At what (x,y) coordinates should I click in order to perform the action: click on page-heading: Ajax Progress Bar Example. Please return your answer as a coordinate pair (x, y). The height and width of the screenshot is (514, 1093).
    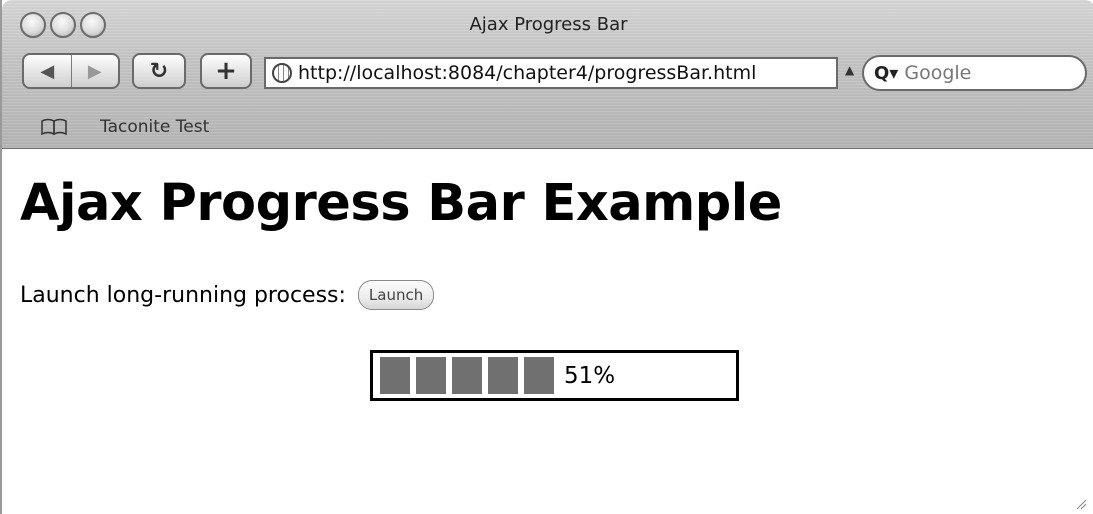
    Looking at the image, I should click on (401, 203).